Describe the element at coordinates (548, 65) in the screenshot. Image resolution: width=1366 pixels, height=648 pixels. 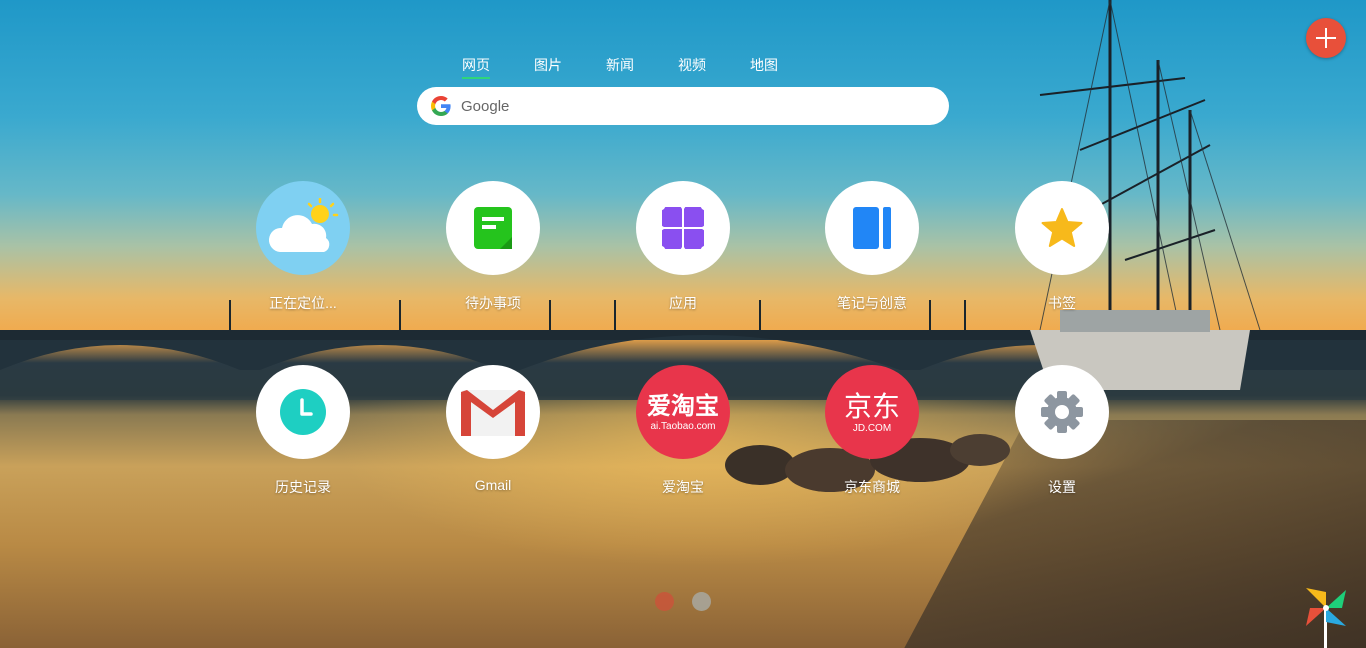
I see `tab-images-label: 图片` at that location.